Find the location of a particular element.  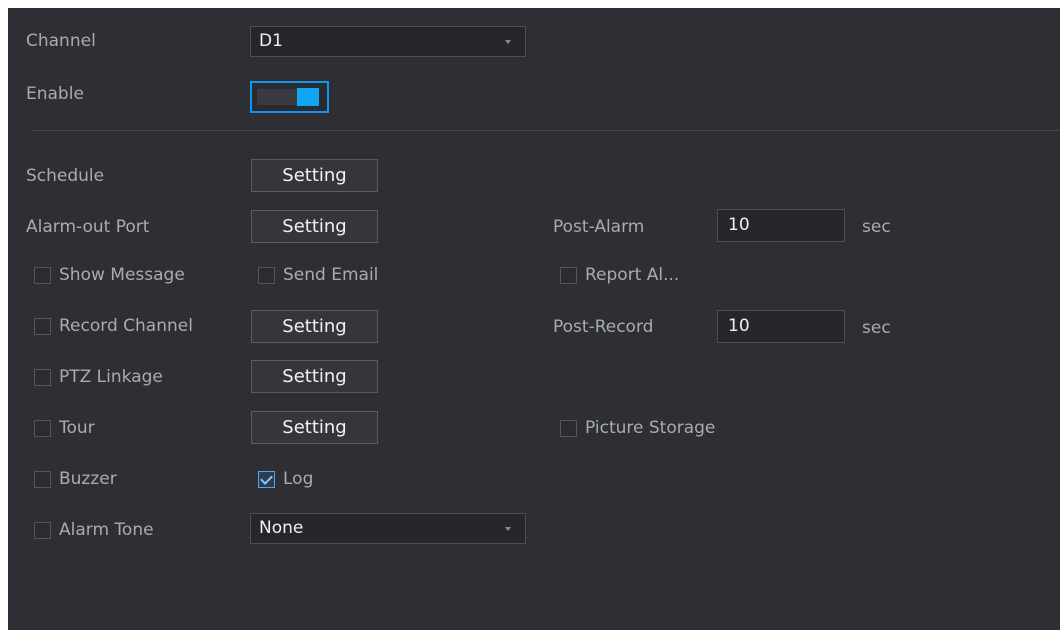

show-message-option: Show Message is located at coordinates (109, 275).